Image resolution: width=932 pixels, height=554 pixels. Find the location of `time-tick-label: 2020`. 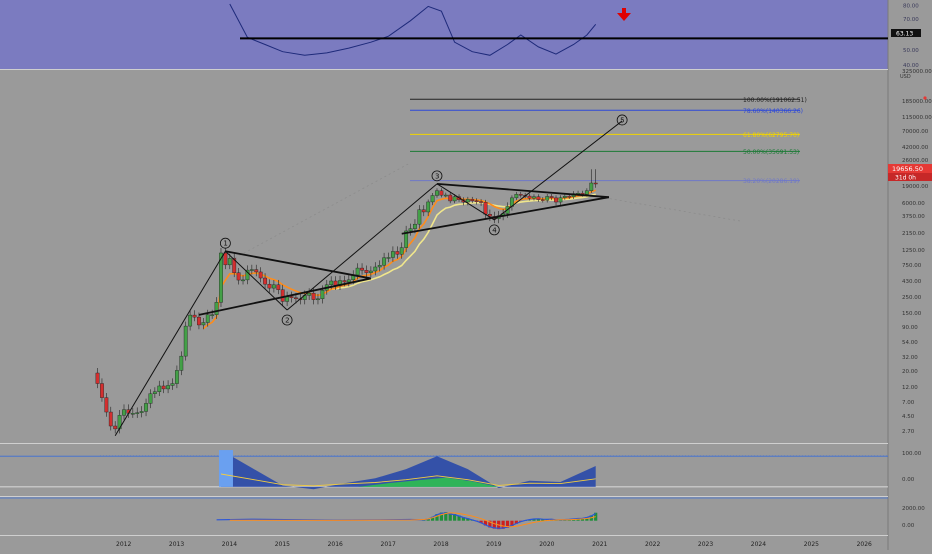

time-tick-label: 2020 is located at coordinates (546, 544).